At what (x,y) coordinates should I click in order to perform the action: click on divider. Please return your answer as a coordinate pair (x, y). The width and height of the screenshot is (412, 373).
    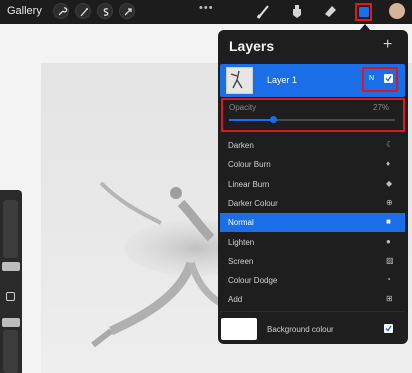
    Looking at the image, I should click on (312, 311).